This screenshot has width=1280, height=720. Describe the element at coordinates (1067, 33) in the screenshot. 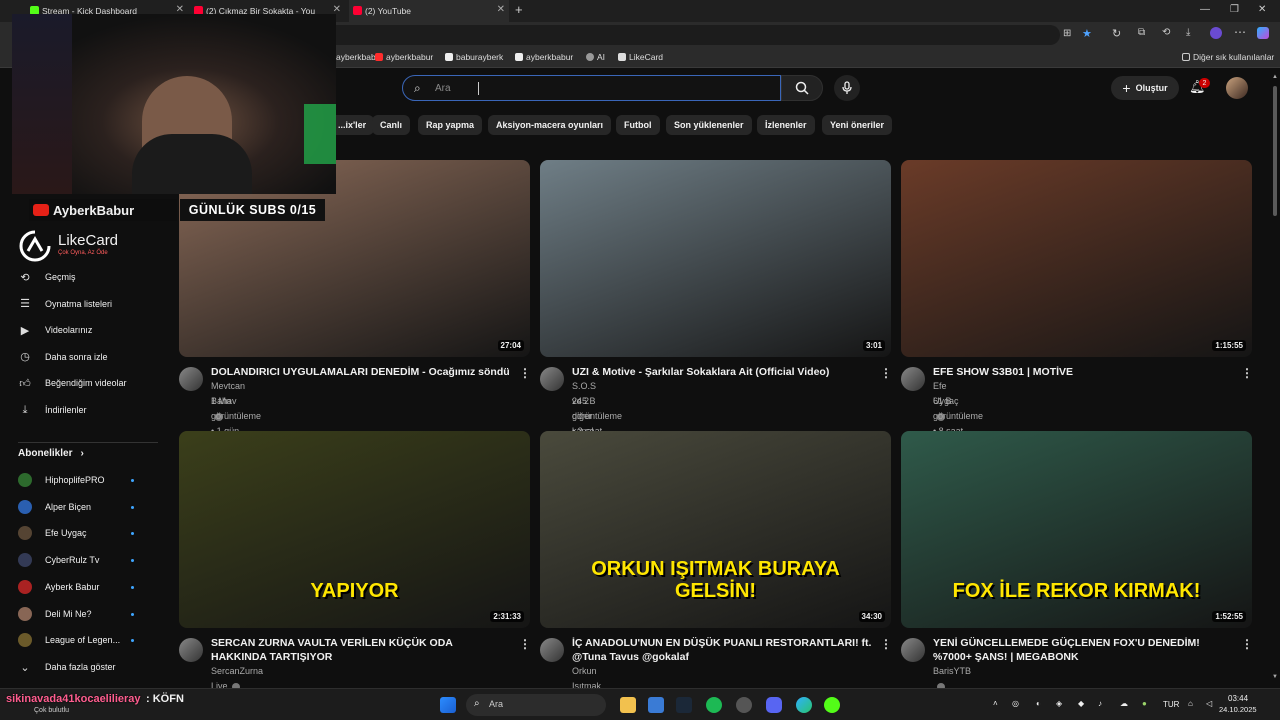

I see `apps-icon: ⊞` at that location.